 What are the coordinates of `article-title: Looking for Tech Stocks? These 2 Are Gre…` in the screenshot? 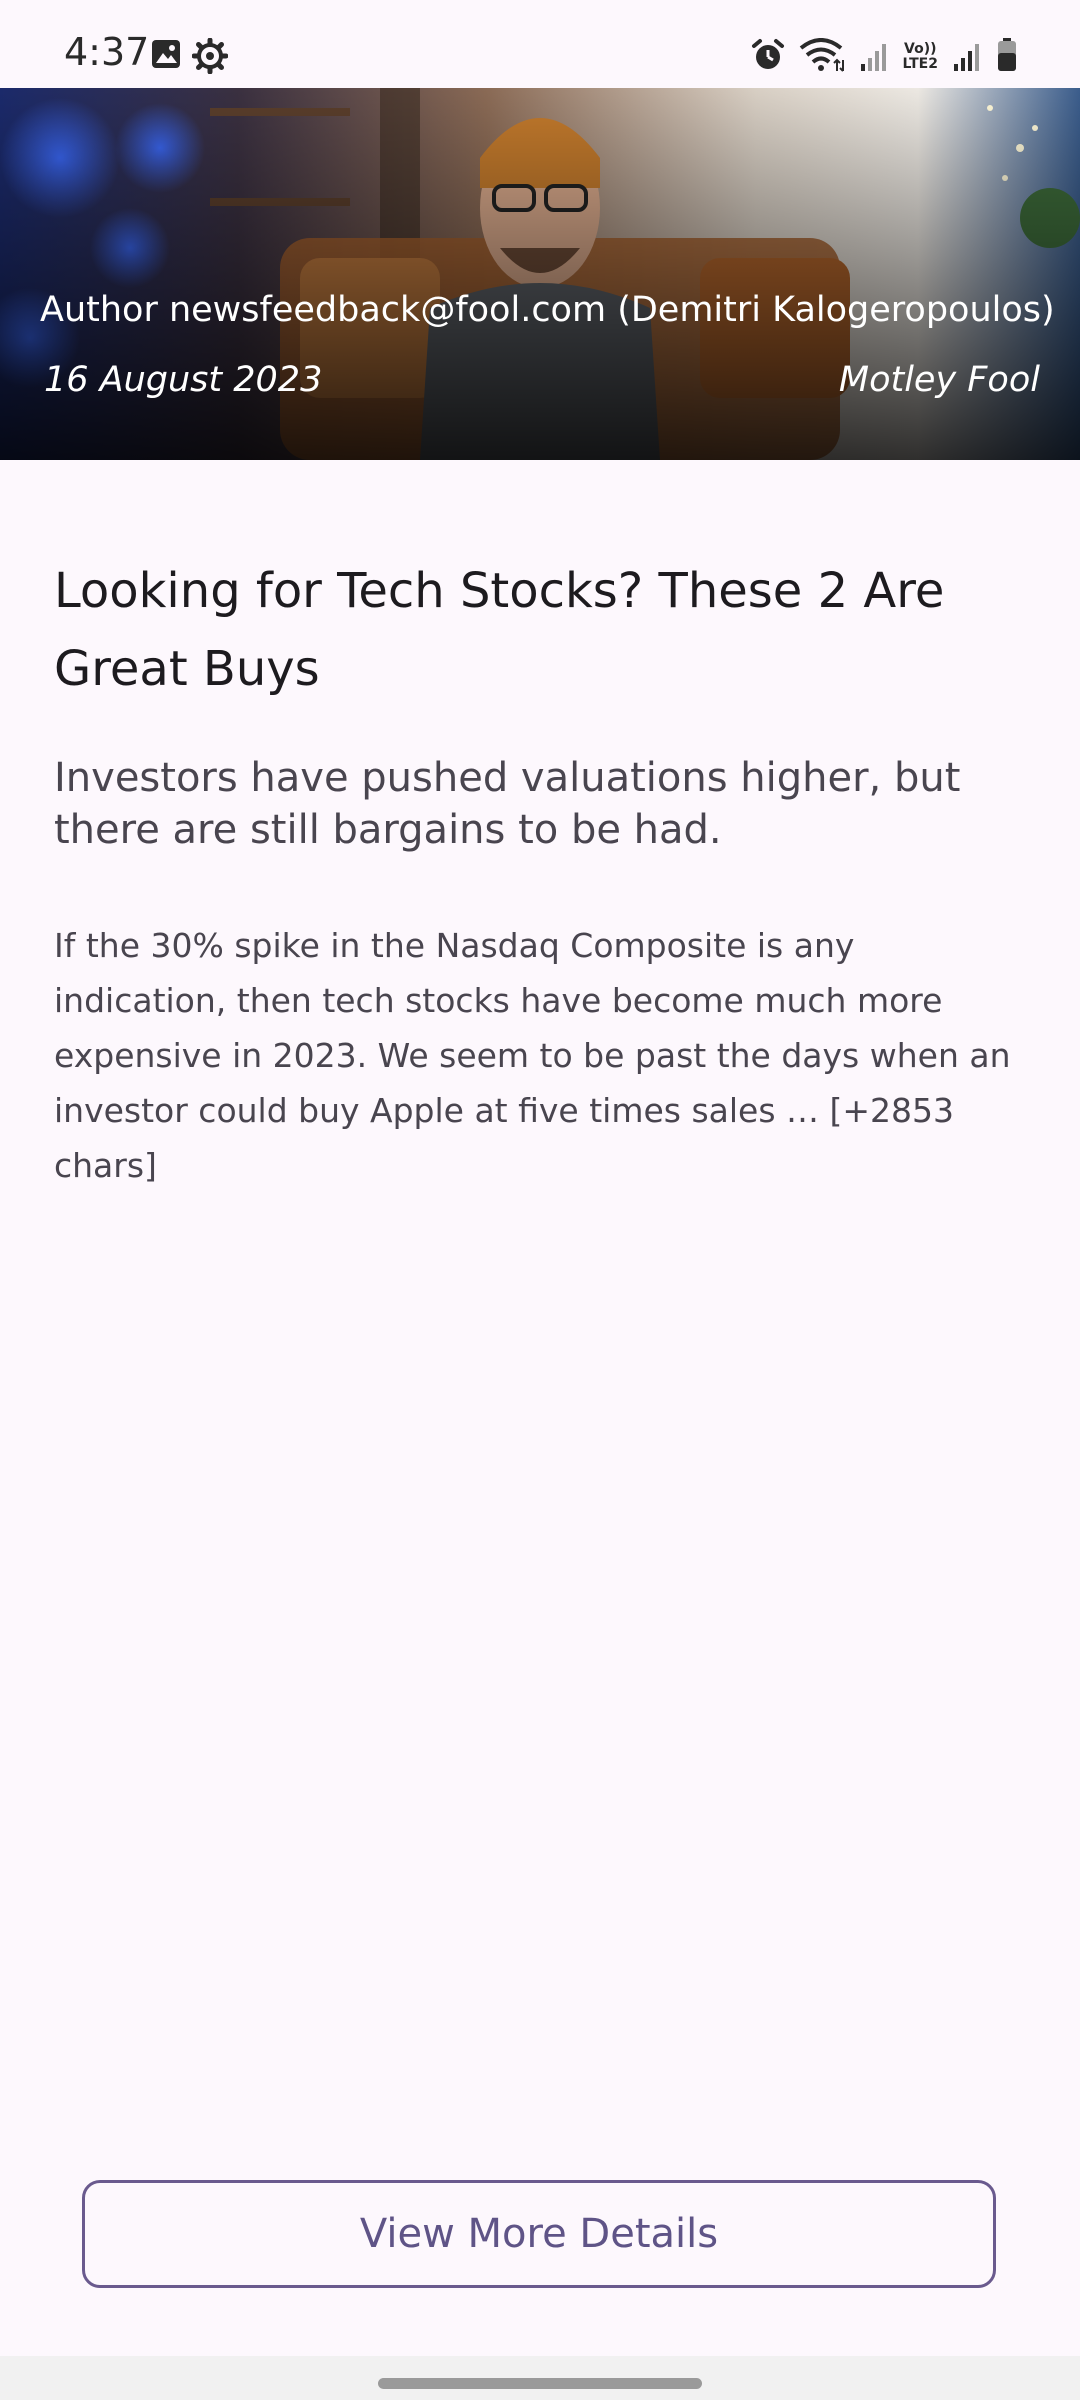 It's located at (499, 630).